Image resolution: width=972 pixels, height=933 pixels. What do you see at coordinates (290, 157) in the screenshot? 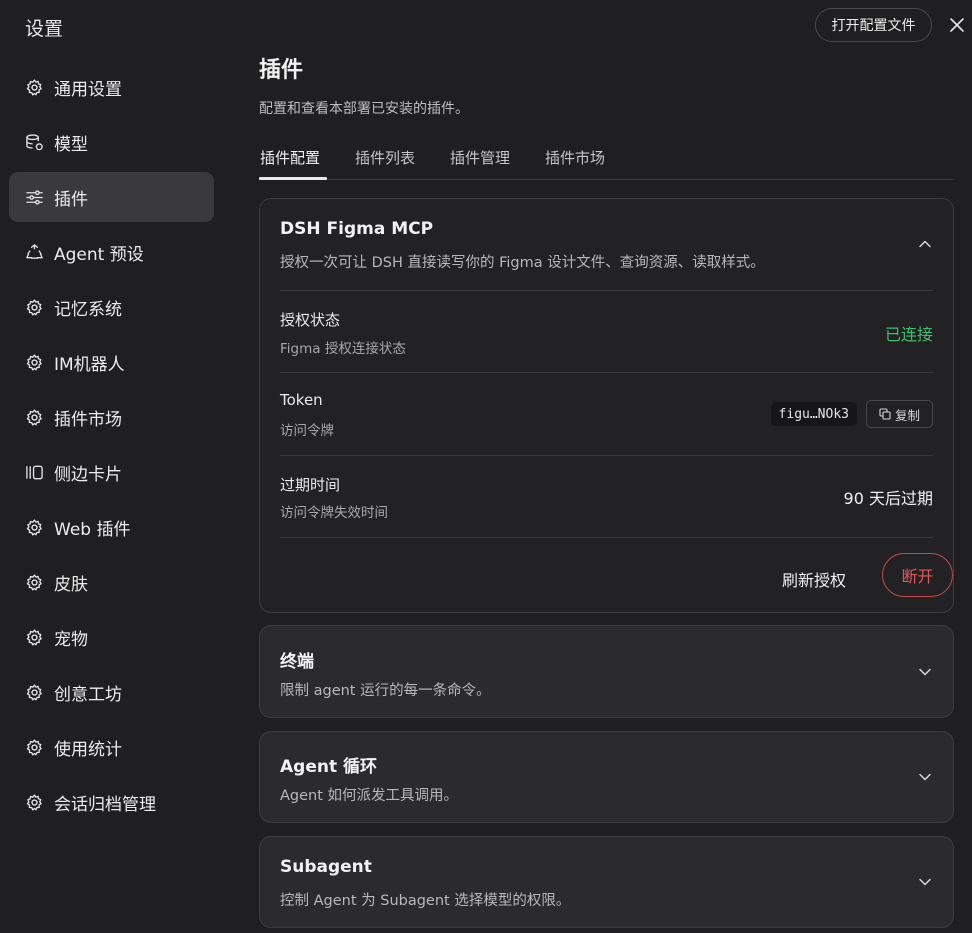
I see `tab-plugin-config: 插件配置` at bounding box center [290, 157].